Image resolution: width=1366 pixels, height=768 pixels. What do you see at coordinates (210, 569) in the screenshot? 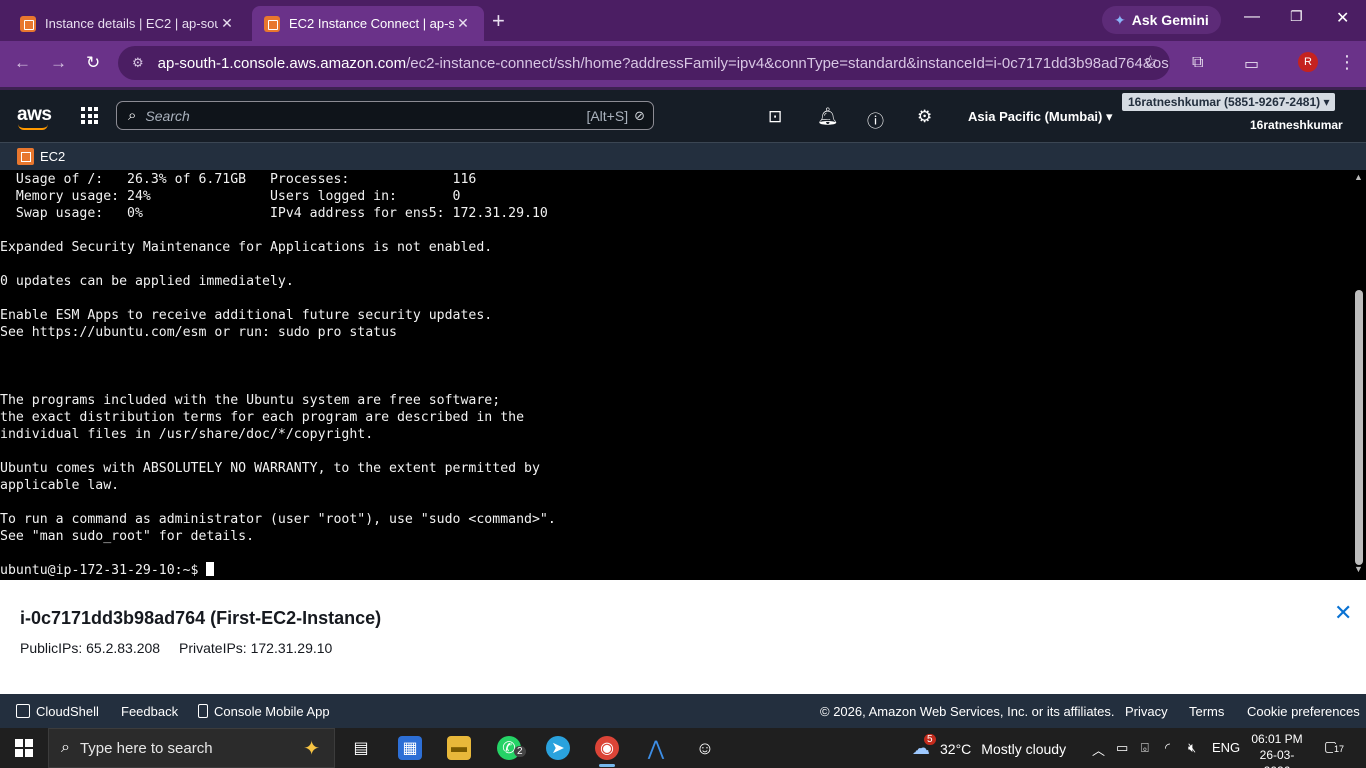
I see `terminal-cursor` at bounding box center [210, 569].